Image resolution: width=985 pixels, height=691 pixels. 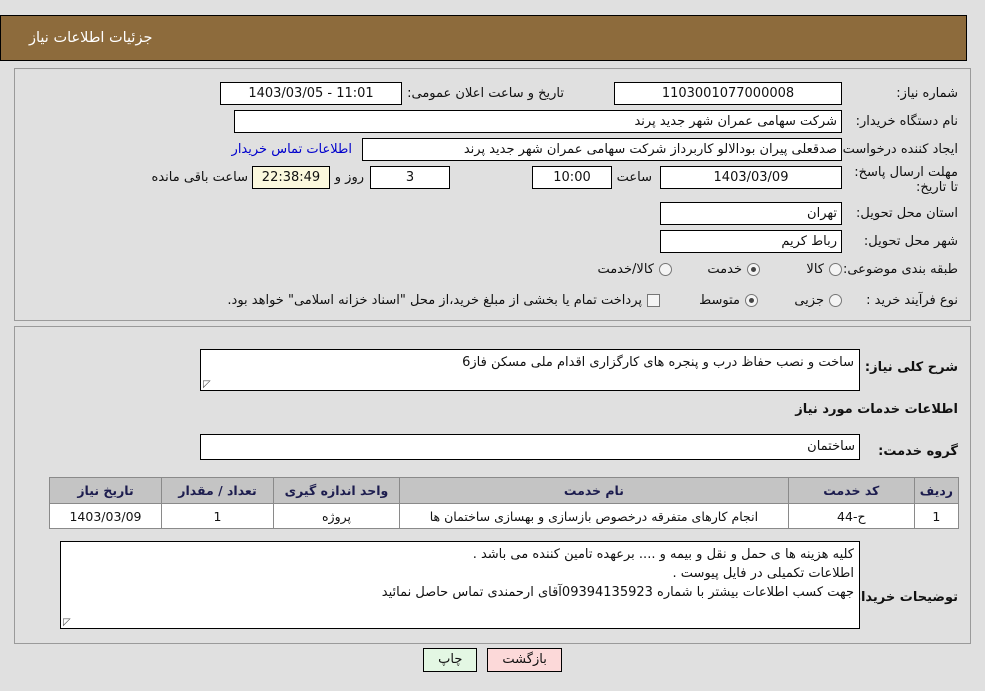 What do you see at coordinates (936, 490) in the screenshot?
I see `th-row: ردیف` at bounding box center [936, 490].